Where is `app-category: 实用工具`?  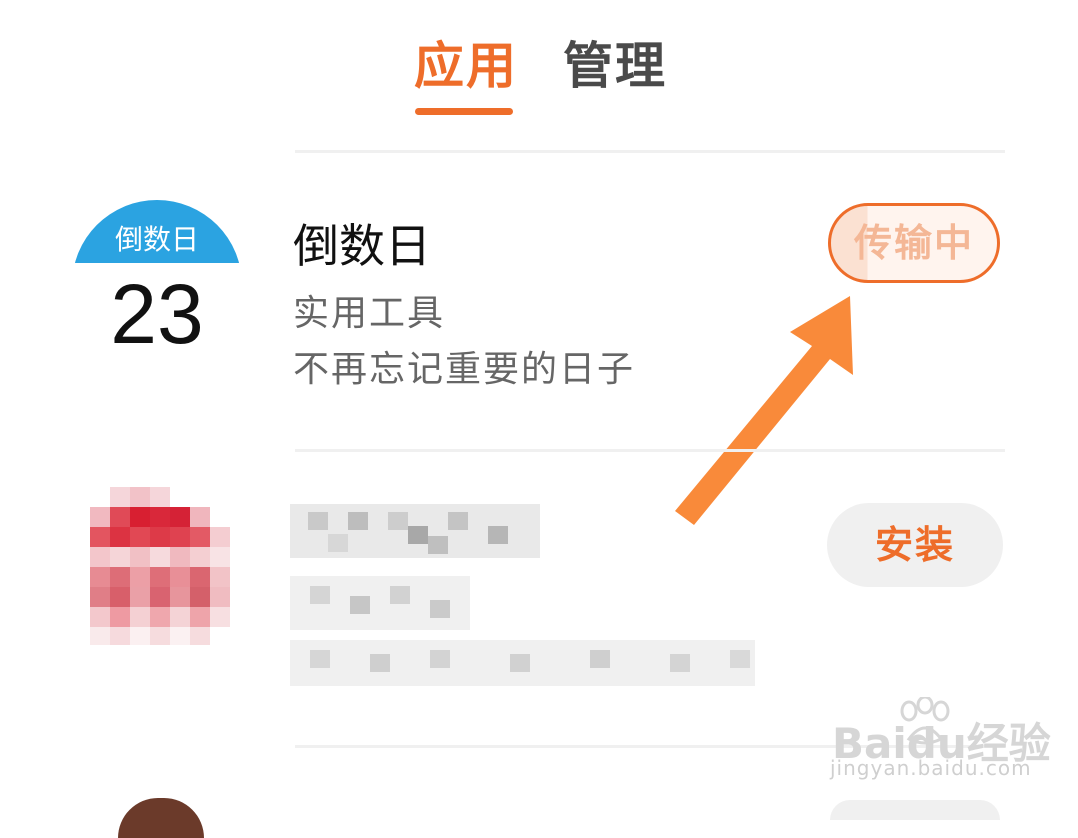 app-category: 实用工具 is located at coordinates (369, 313).